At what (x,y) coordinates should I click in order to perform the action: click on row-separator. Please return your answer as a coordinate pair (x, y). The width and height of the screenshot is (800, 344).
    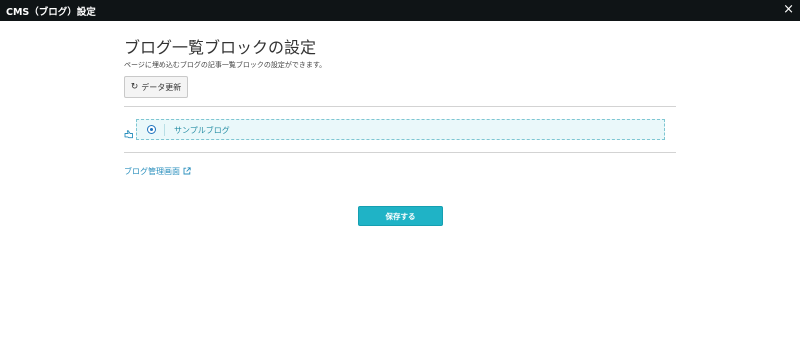
    Looking at the image, I should click on (164, 130).